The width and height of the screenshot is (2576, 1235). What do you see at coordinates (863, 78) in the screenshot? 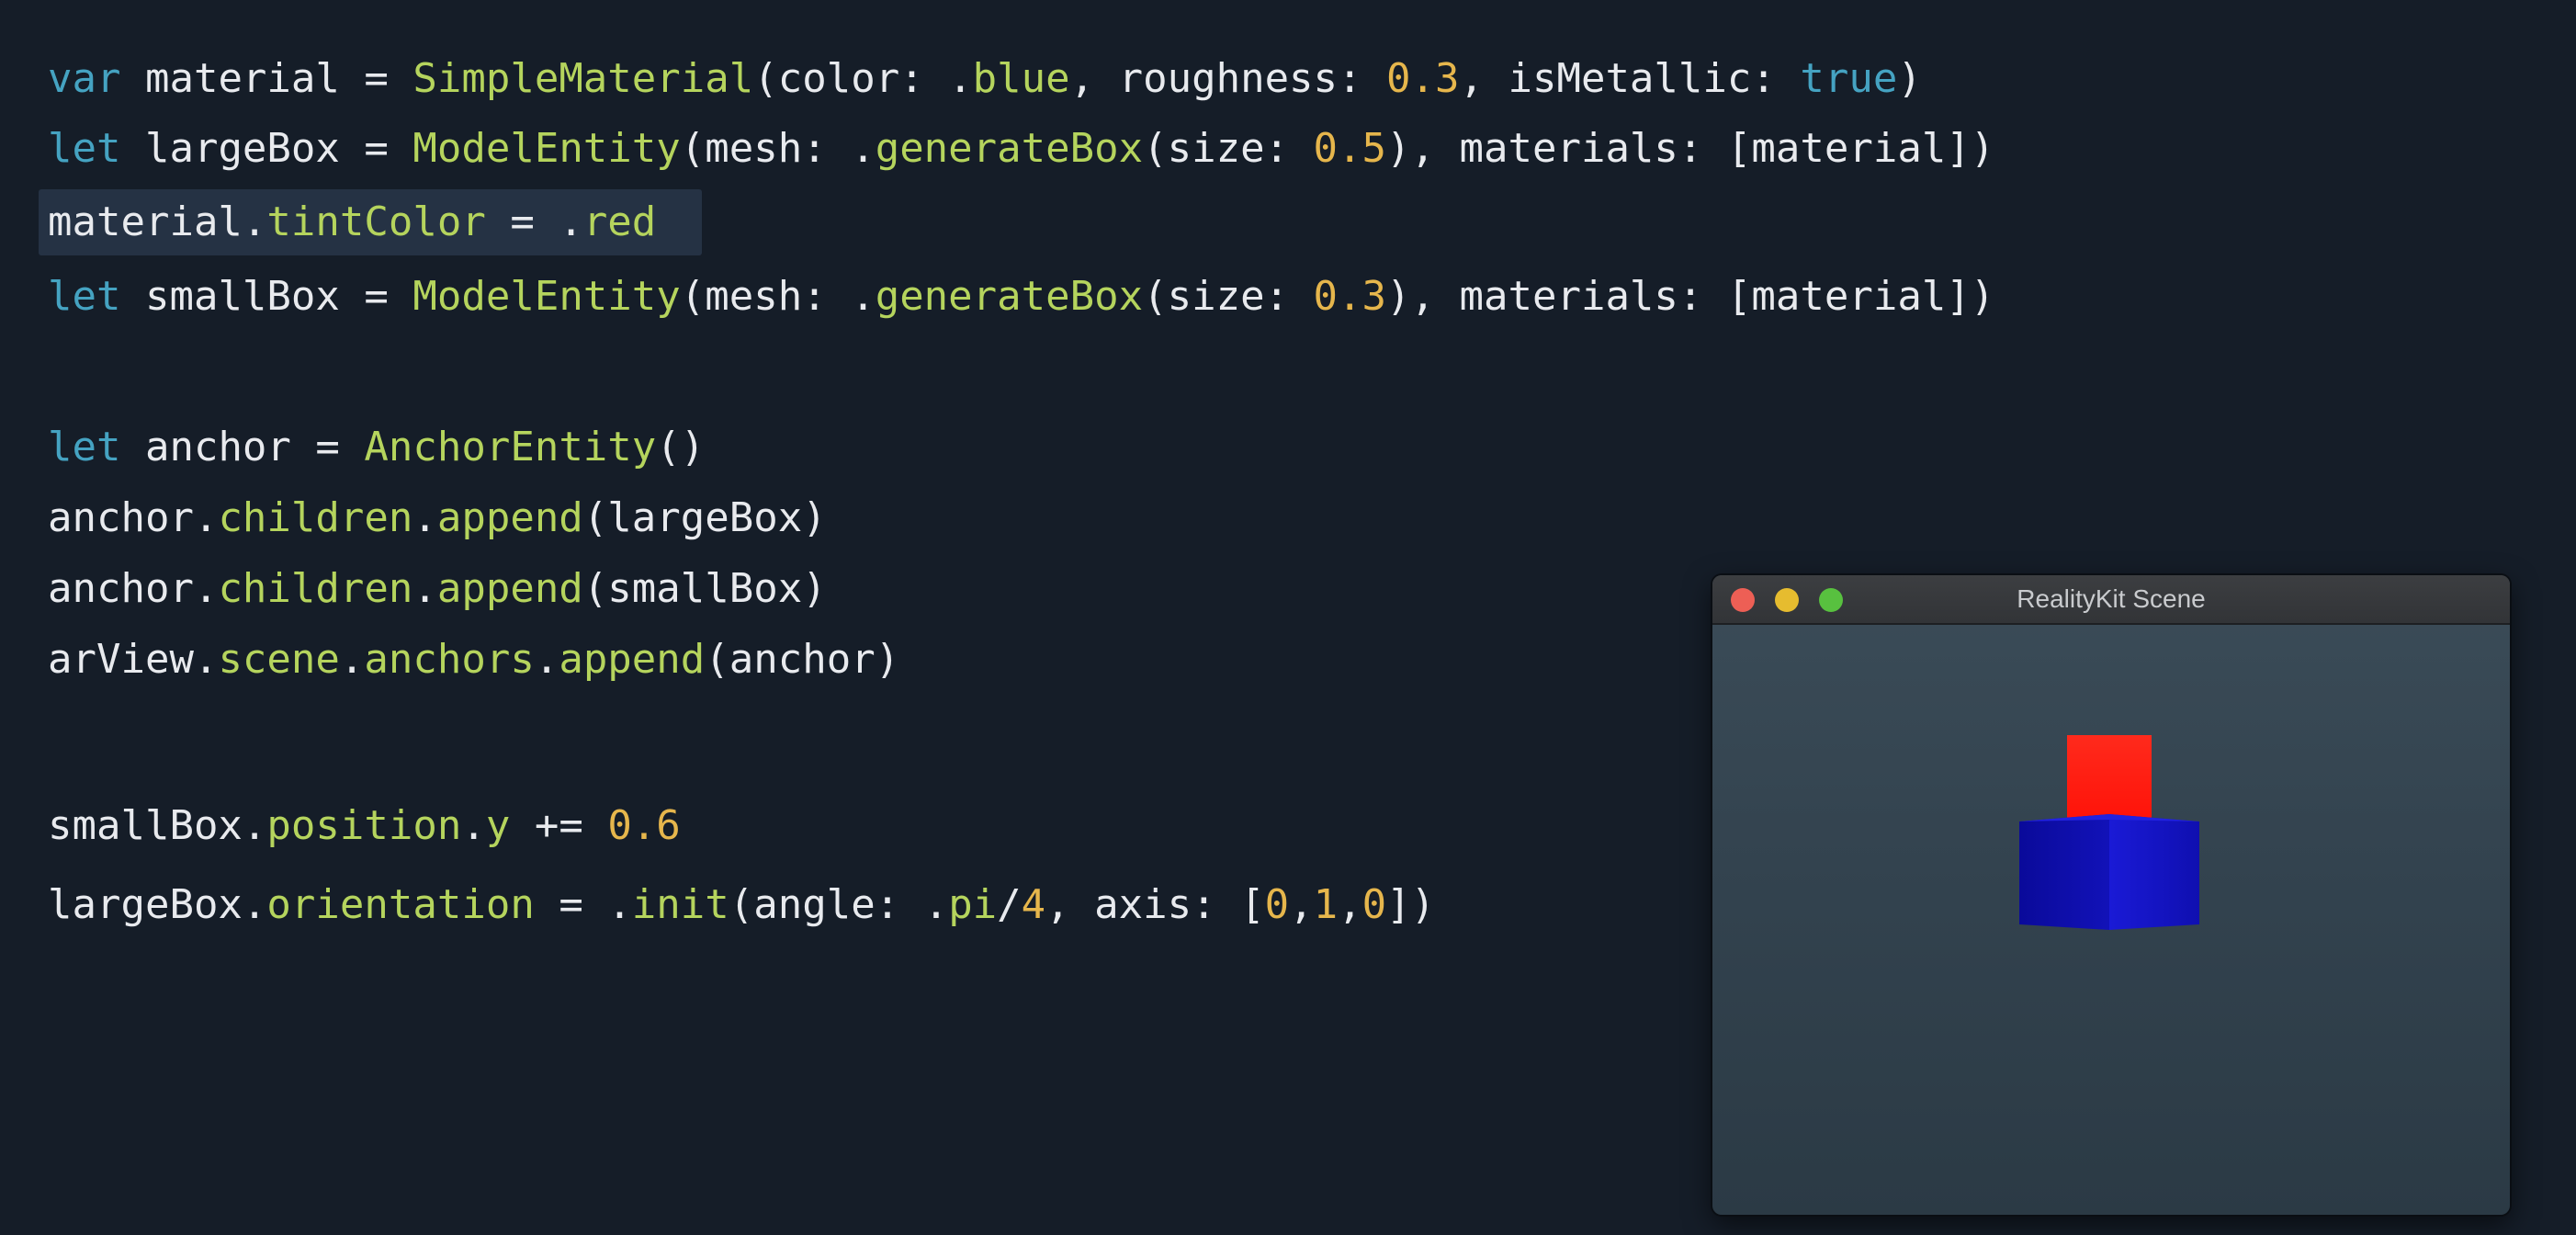
I see `code-token: (color: .` at bounding box center [863, 78].